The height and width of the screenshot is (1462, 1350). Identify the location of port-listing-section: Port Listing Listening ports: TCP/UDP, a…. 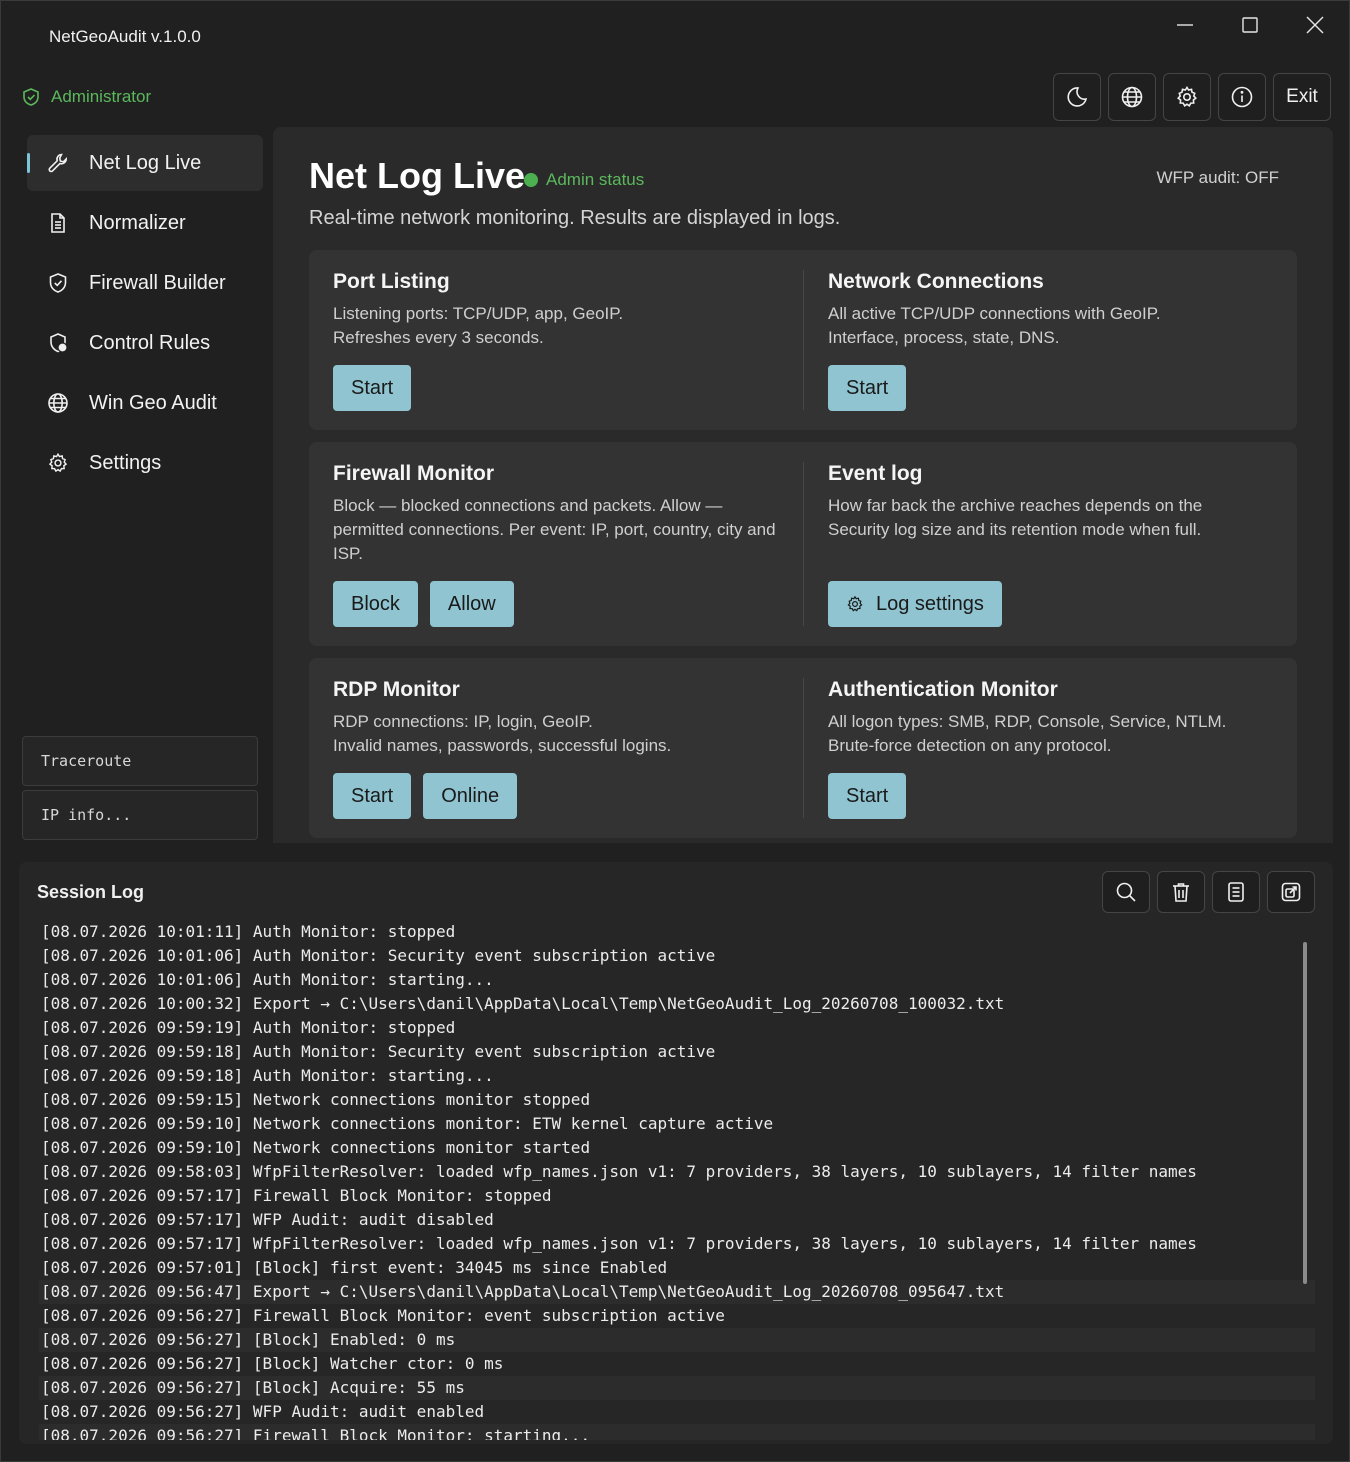
(568, 340).